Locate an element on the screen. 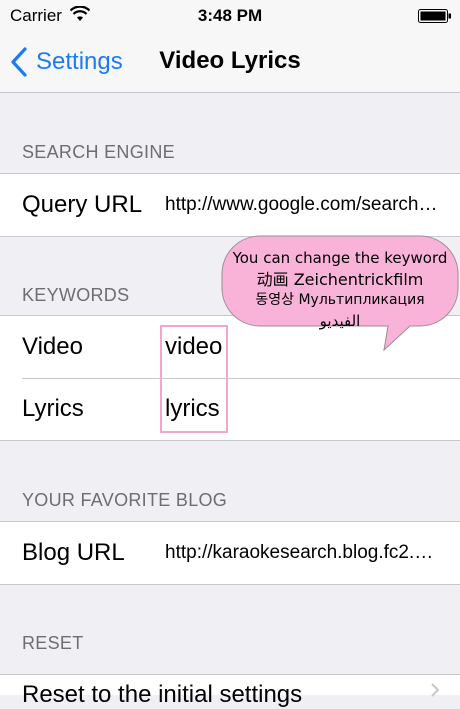  query-url-label: Query URL is located at coordinates (82, 204).